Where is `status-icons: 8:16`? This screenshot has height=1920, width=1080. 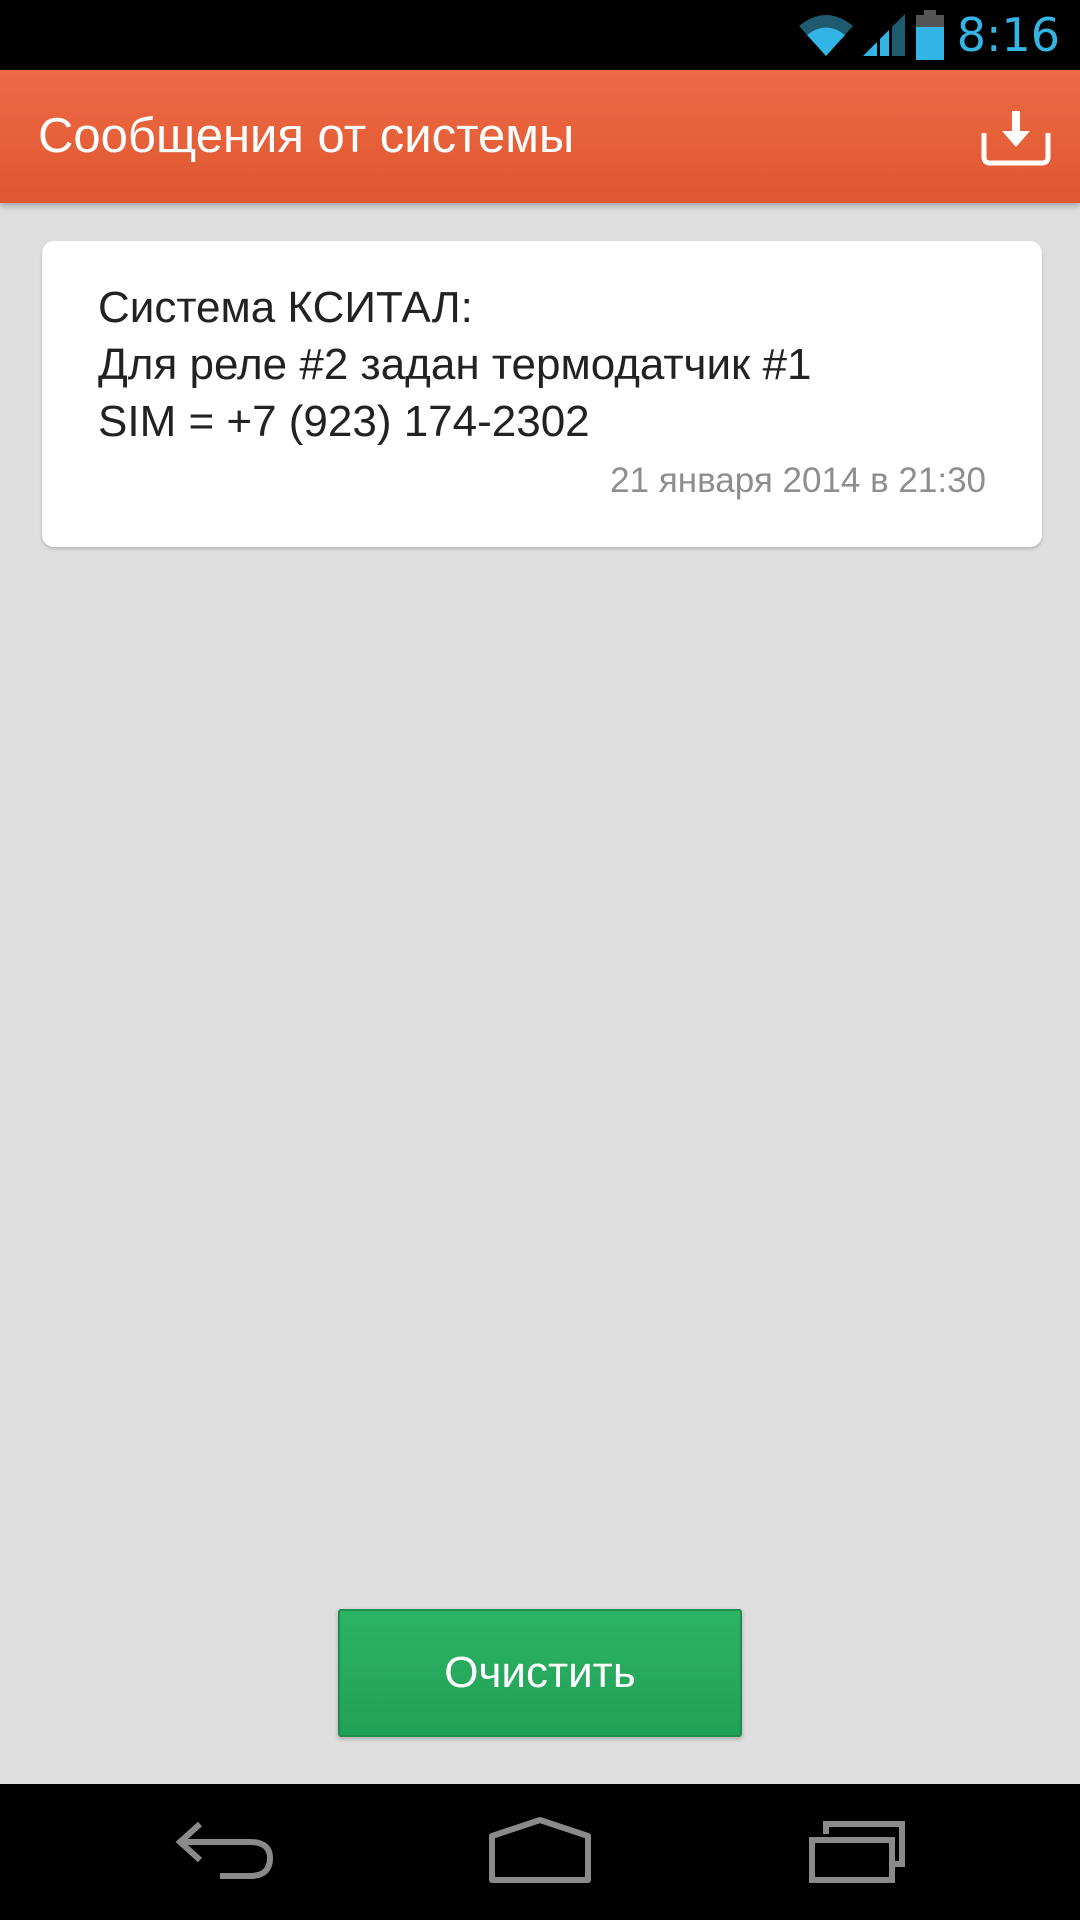
status-icons: 8:16 is located at coordinates (928, 35).